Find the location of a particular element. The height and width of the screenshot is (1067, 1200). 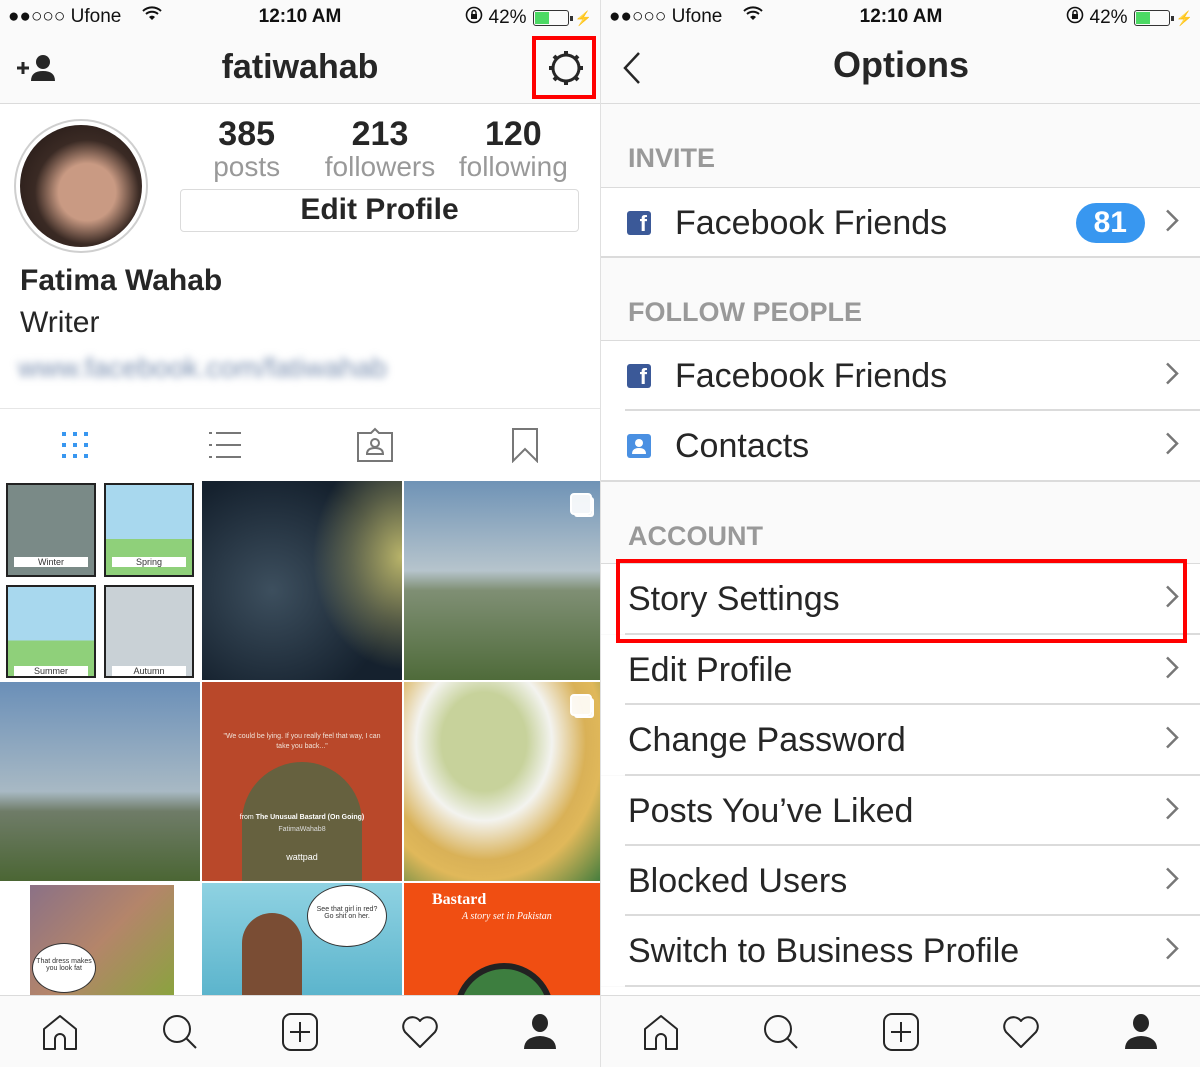

section-header-invite: INVITE is located at coordinates (672, 158).